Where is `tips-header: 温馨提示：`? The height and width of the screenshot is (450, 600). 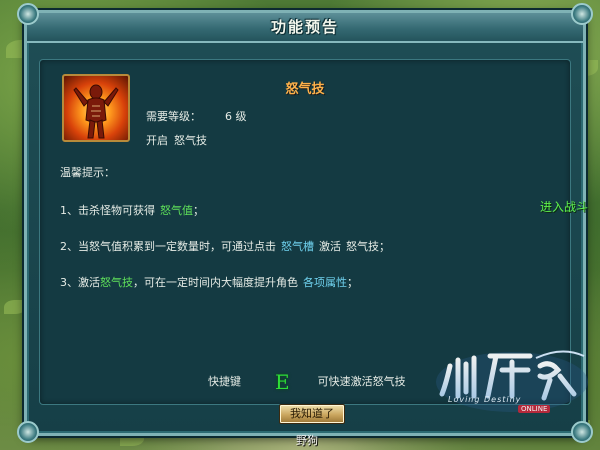 tips-header: 温馨提示： is located at coordinates (87, 172).